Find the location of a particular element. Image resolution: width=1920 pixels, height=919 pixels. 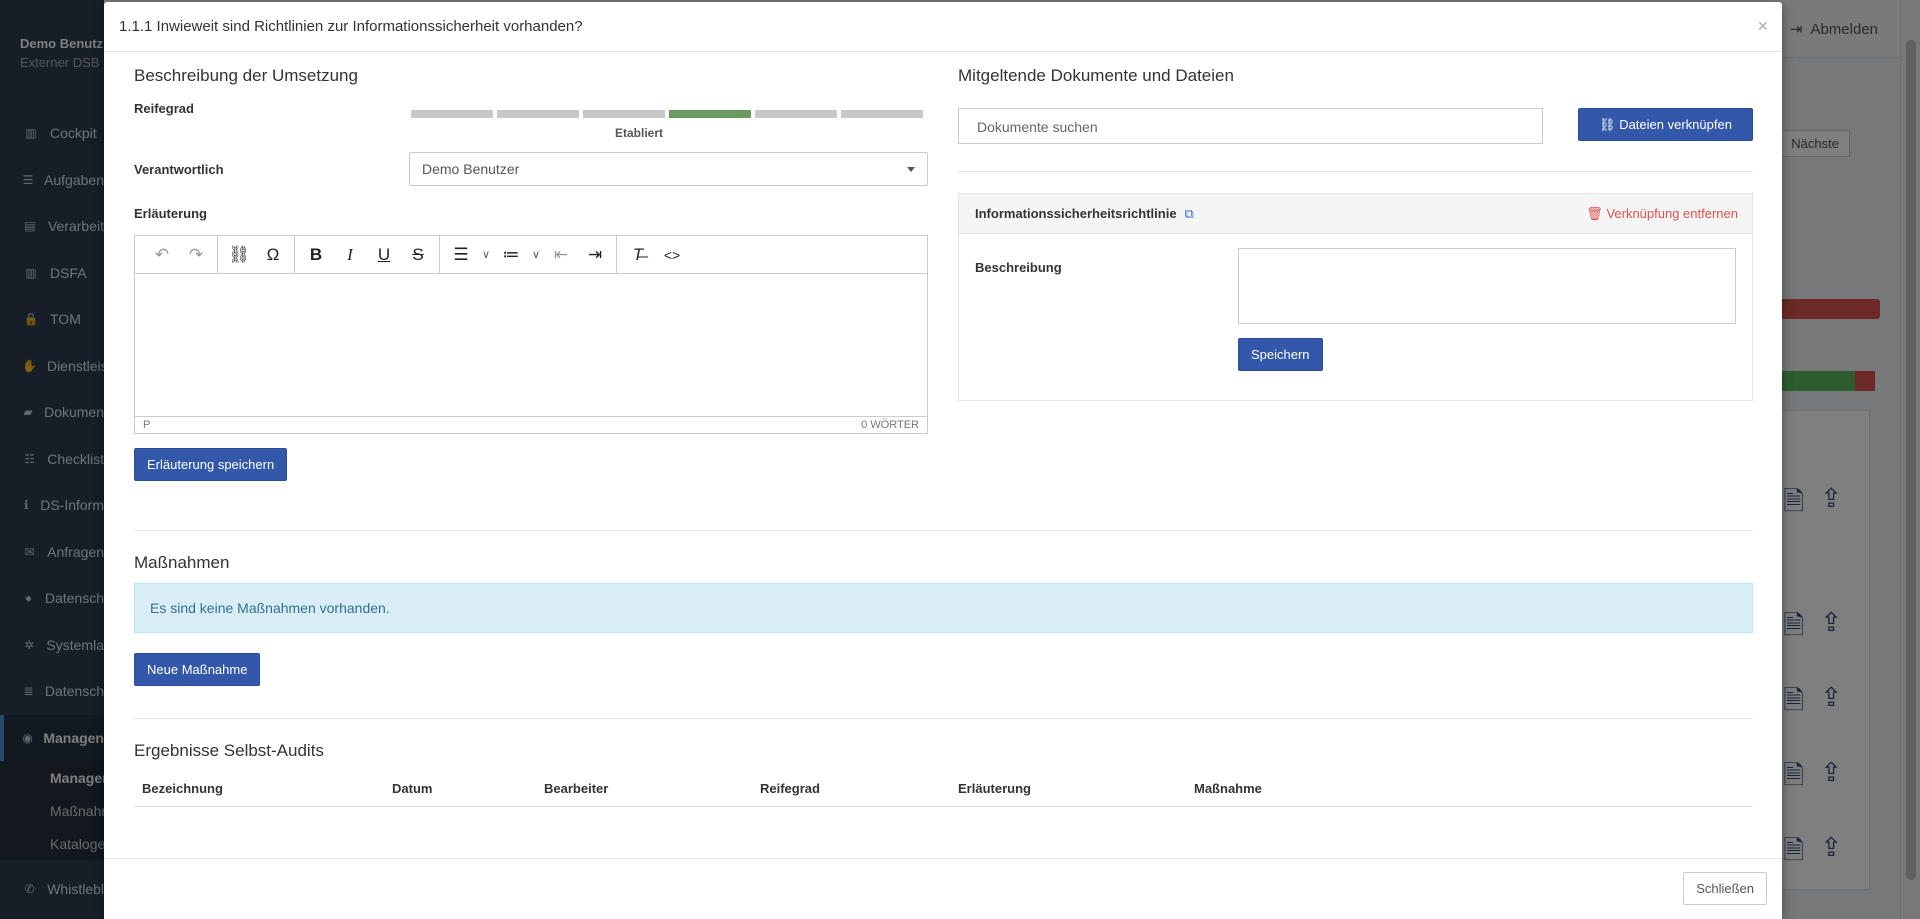

new-massnahme-button: Neue Maßnahme is located at coordinates (197, 669).